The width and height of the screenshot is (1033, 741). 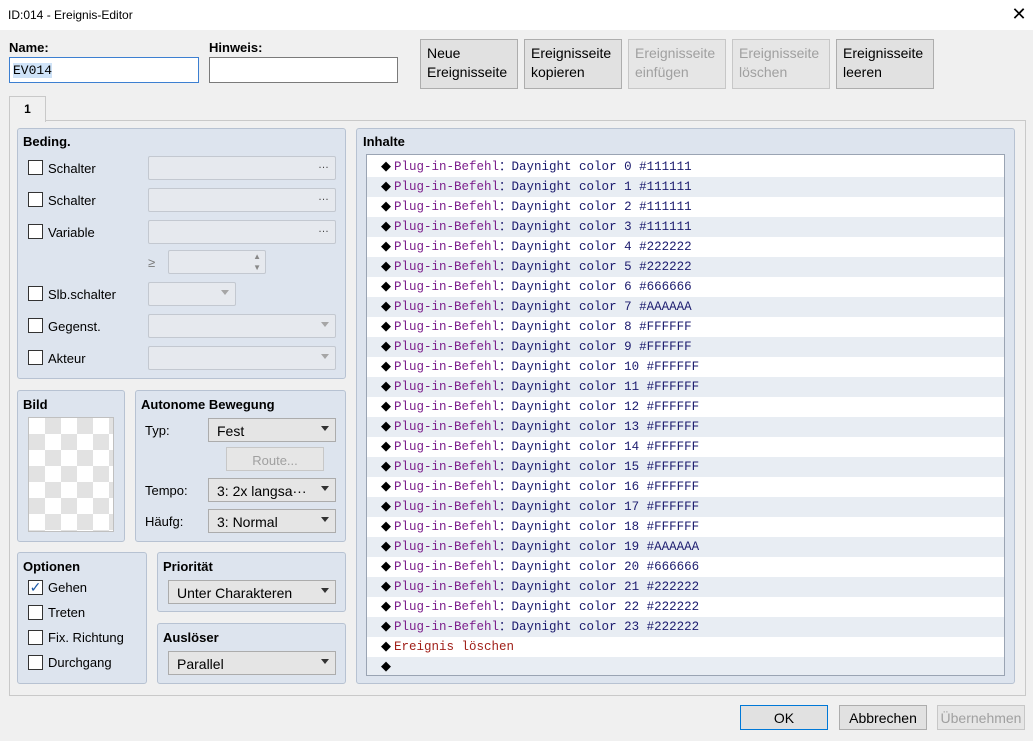 What do you see at coordinates (546, 587) in the screenshot?
I see `command-text: Plug-in-Befehl：Daynight color 21 #222222` at bounding box center [546, 587].